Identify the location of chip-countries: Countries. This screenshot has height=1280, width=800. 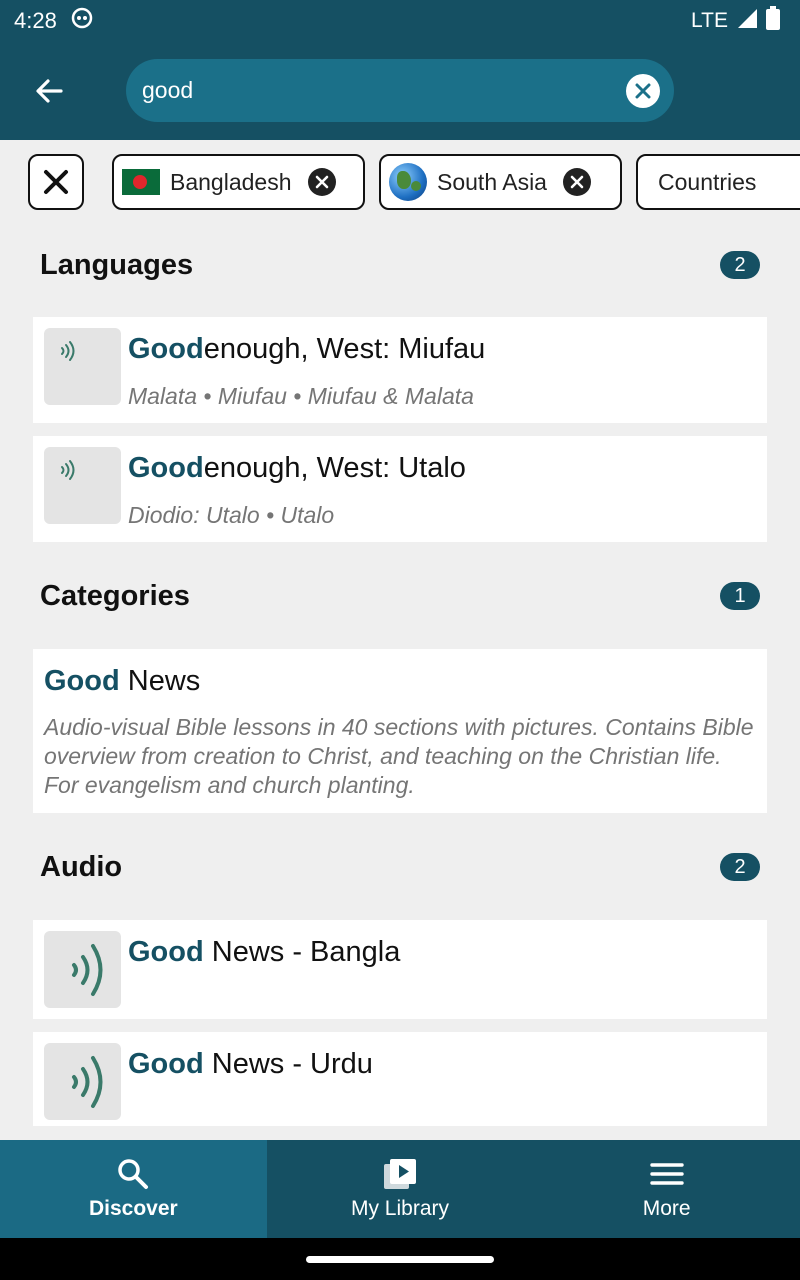
(718, 182).